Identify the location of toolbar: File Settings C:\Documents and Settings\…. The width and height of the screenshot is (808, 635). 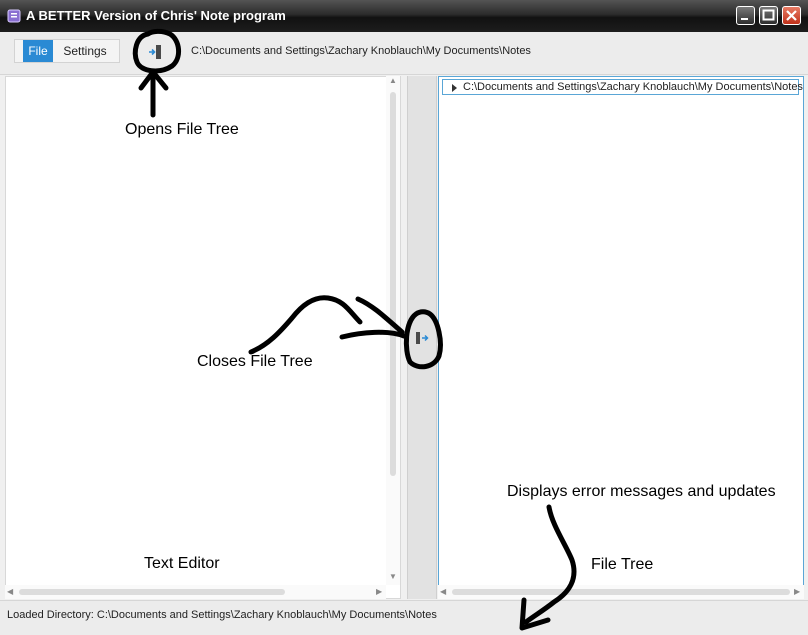
(404, 53).